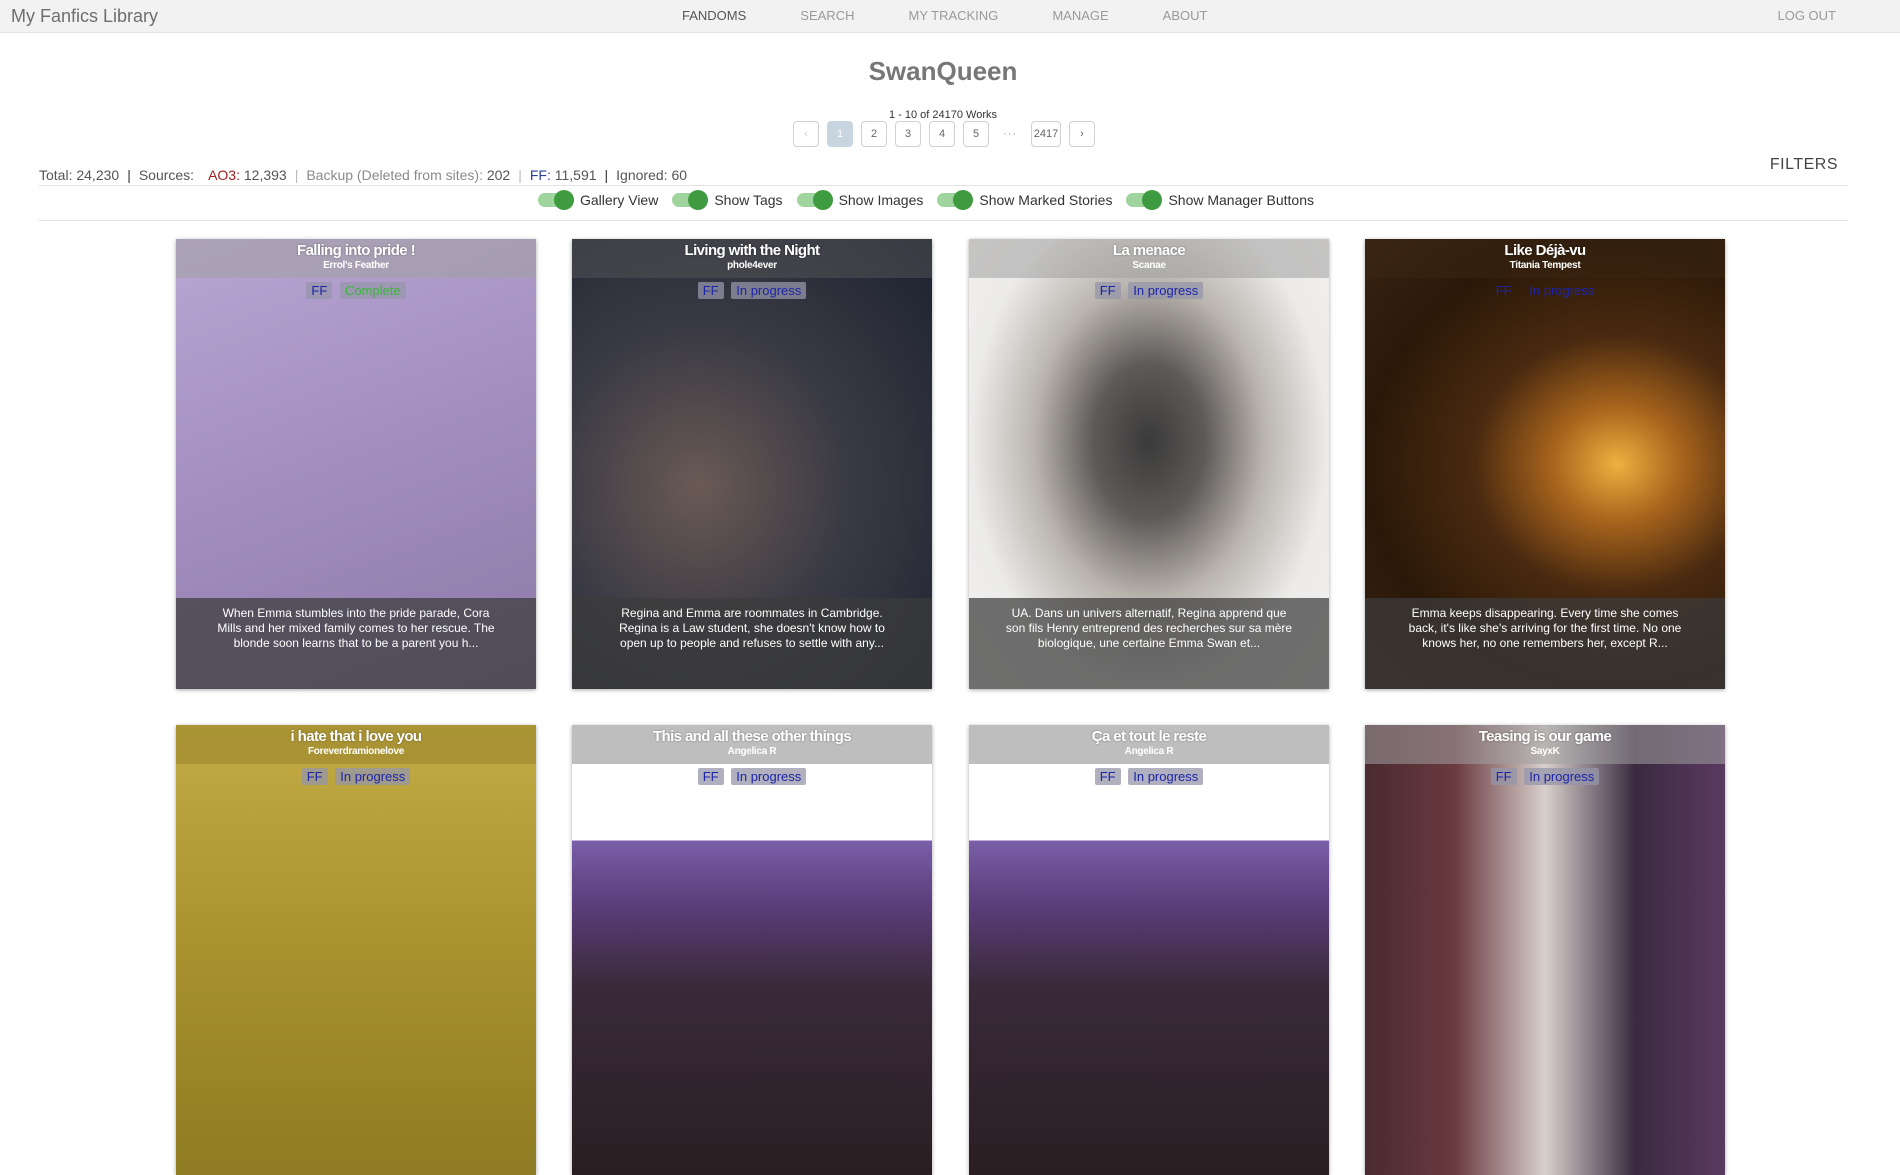  I want to click on work-title: Ça et tout le reste, so click(1149, 735).